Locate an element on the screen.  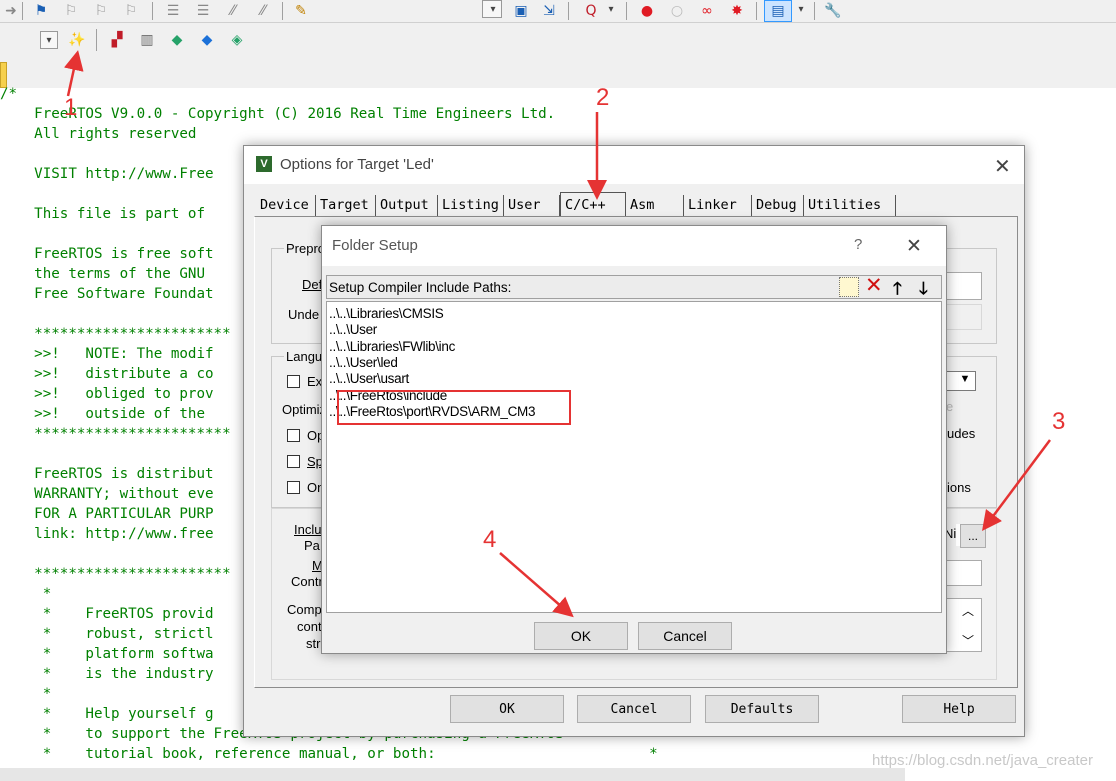
insert-breakpoint-icon: ⇲ is located at coordinates (549, 11).